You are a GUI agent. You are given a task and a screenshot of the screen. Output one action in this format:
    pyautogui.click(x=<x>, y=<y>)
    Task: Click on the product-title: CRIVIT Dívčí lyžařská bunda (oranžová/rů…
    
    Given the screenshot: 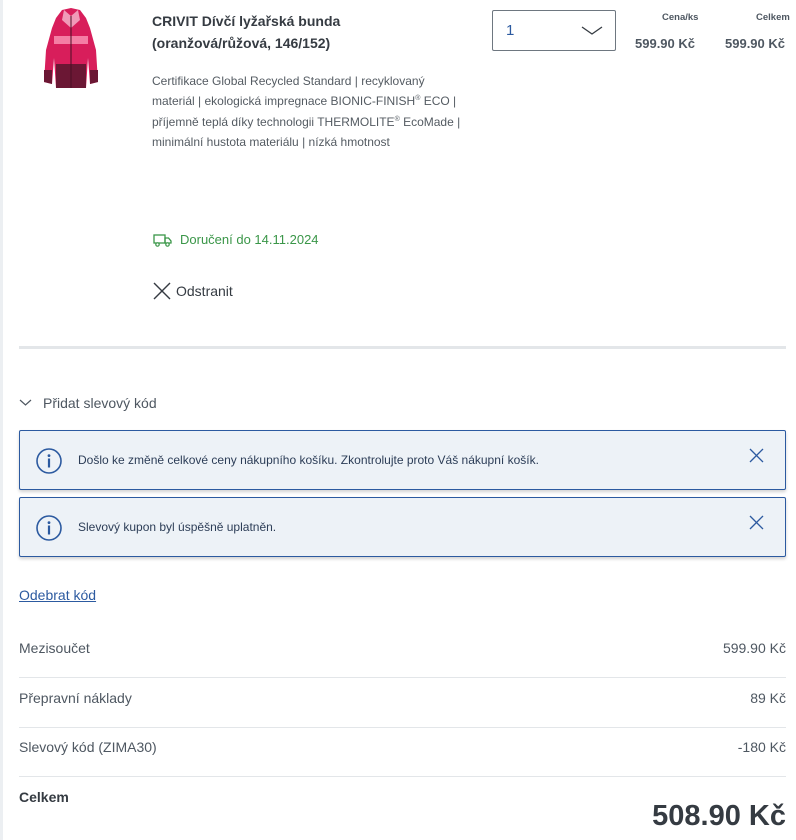 What is the action you would take?
    pyautogui.click(x=307, y=32)
    